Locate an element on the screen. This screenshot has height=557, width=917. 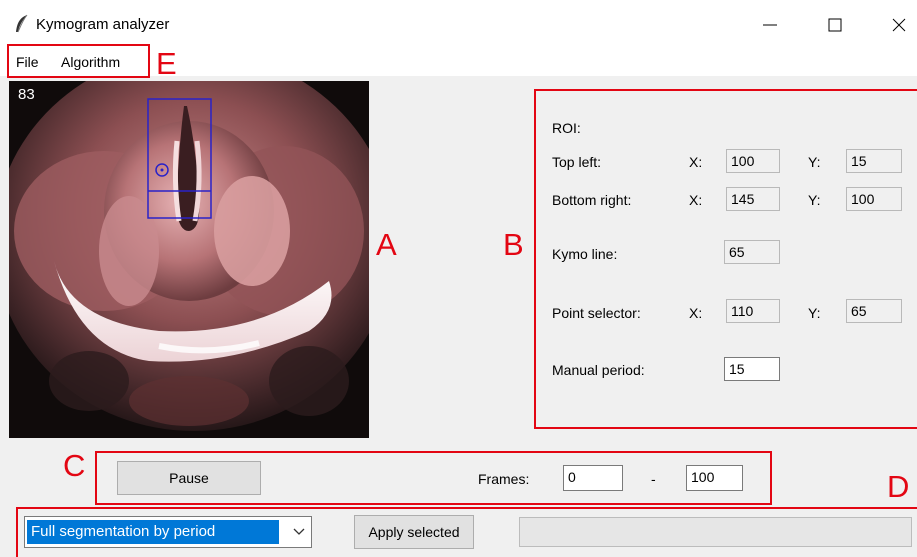
annotation-label-b: B is located at coordinates (513, 244).